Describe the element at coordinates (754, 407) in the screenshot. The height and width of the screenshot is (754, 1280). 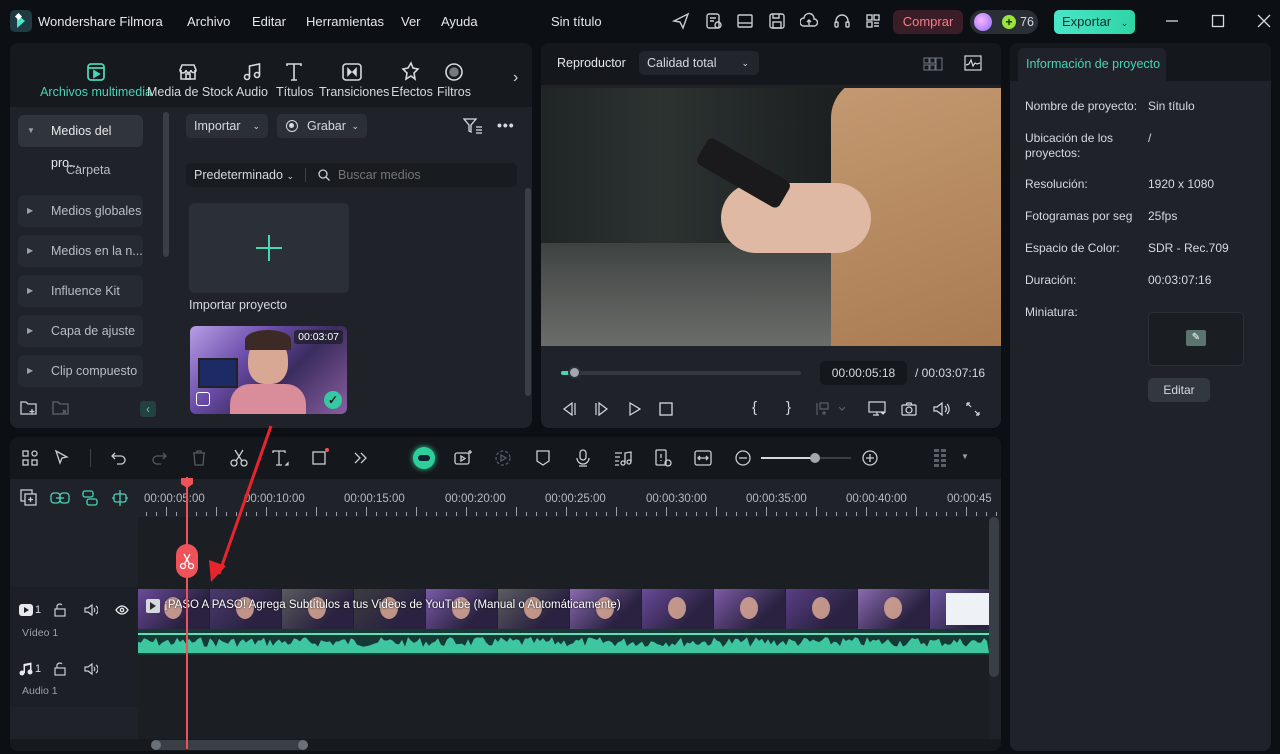
I see `mark-in-icon: {` at that location.